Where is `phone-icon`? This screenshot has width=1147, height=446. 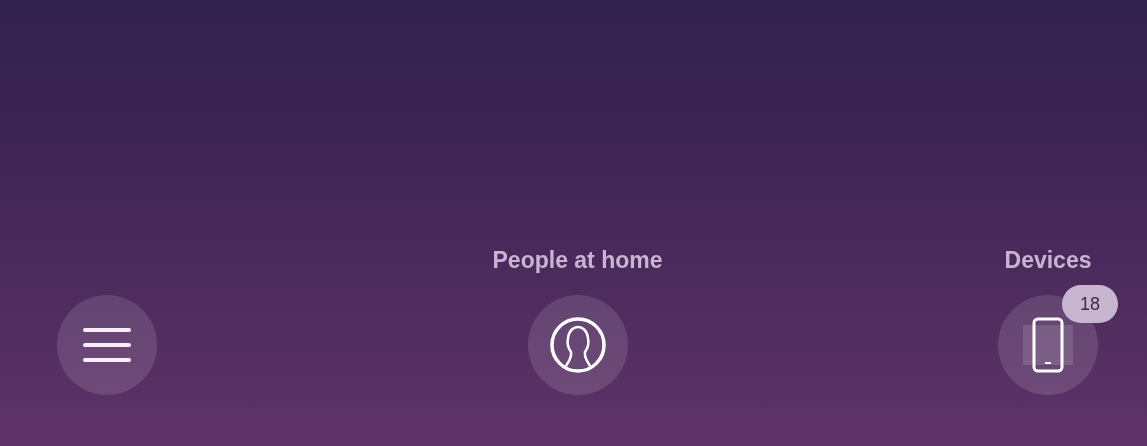
phone-icon is located at coordinates (1048, 345).